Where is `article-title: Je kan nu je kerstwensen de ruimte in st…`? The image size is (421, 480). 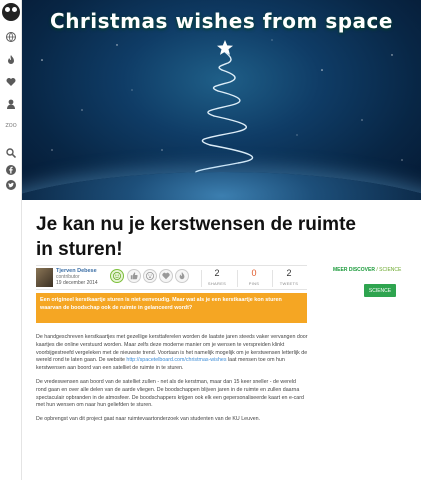 article-title: Je kan nu je kerstwensen de ruimte in st… is located at coordinates (196, 237).